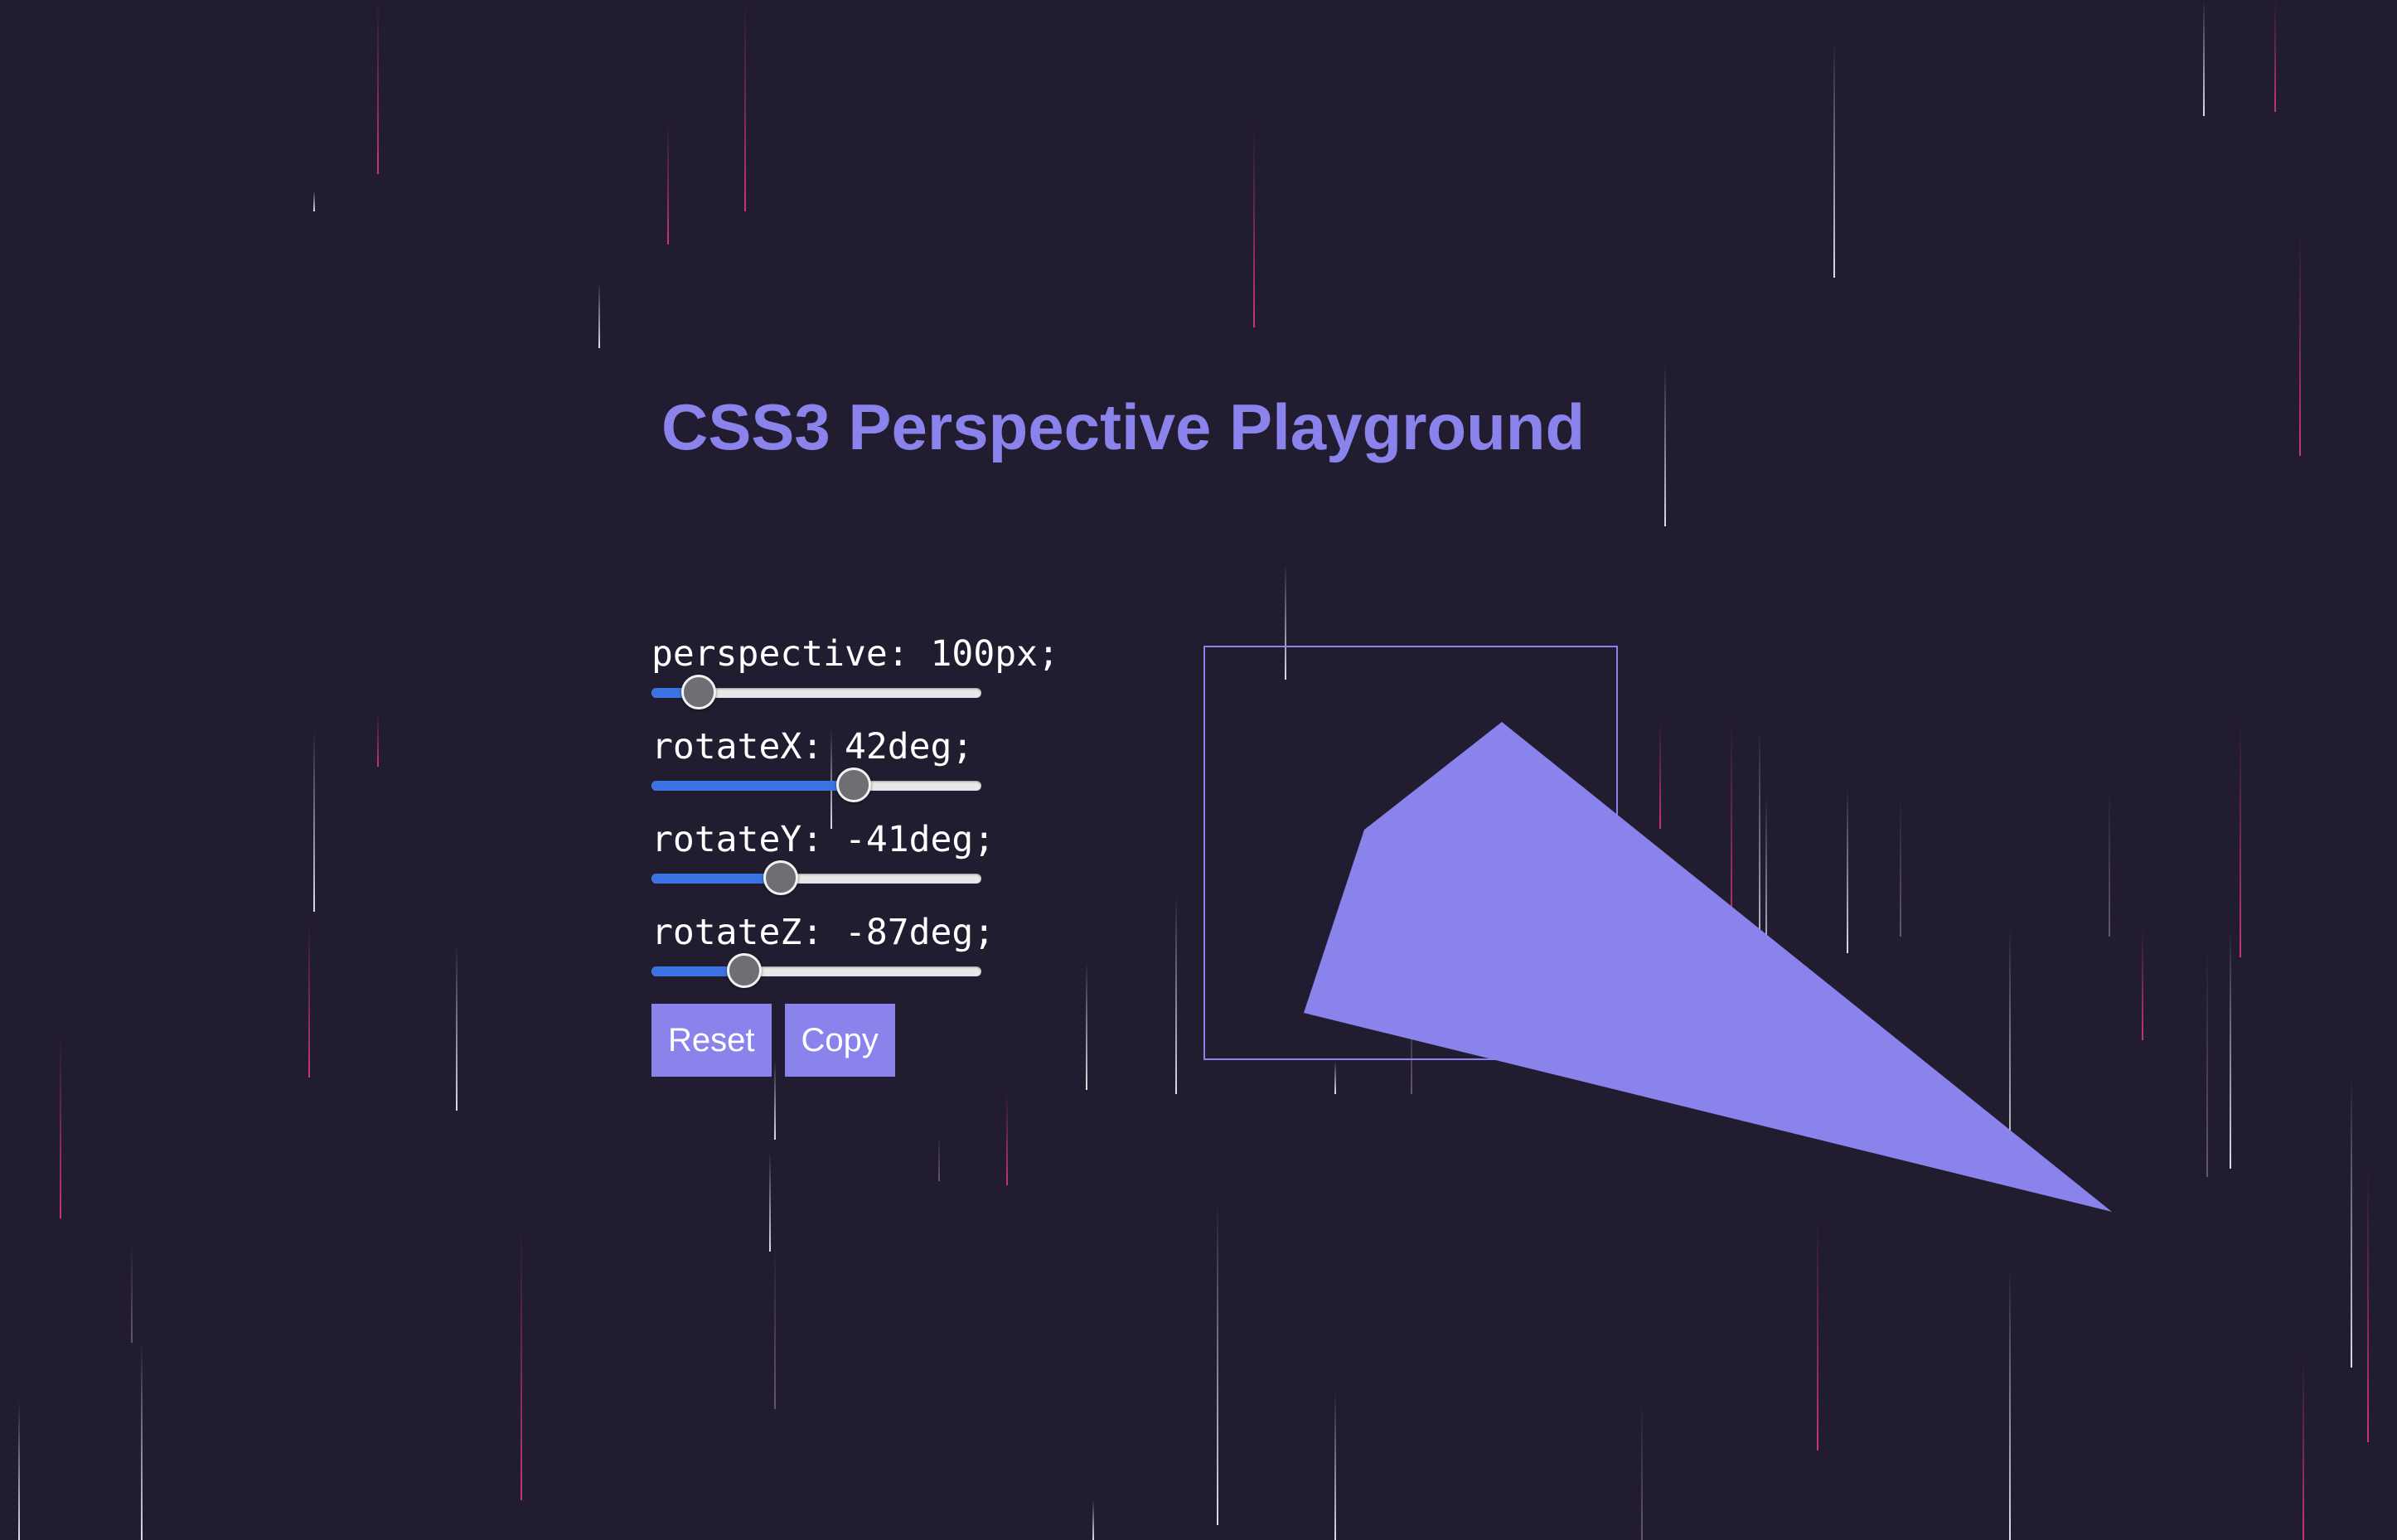 The image size is (2397, 1540). Describe the element at coordinates (752, 786) in the screenshot. I see `rotatex-slider-fill` at that location.